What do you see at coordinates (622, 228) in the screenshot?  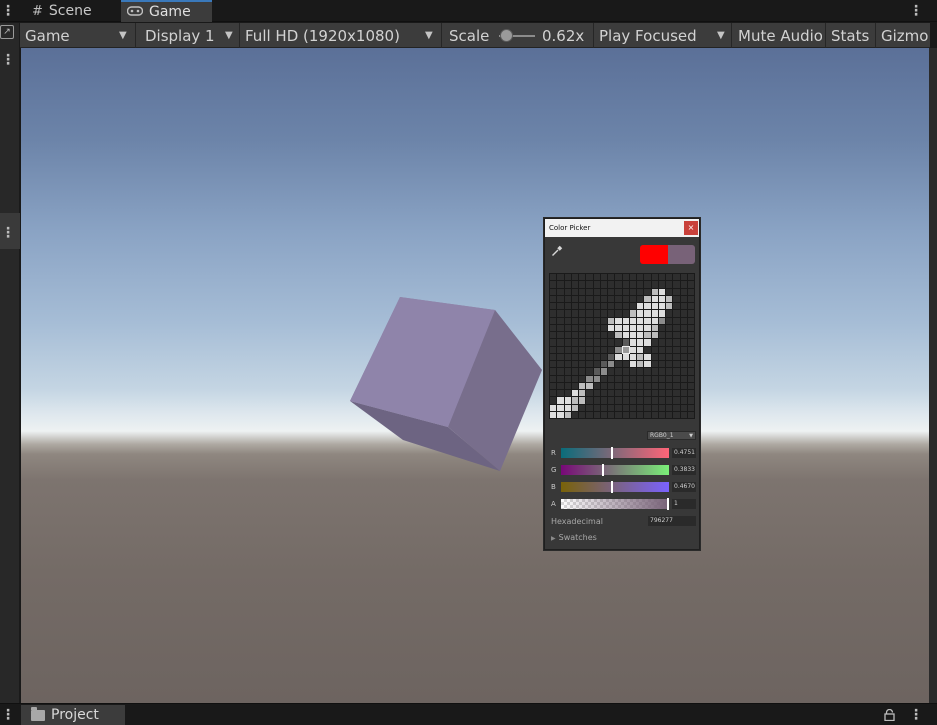 I see `color-picker-title: Color Picker` at bounding box center [622, 228].